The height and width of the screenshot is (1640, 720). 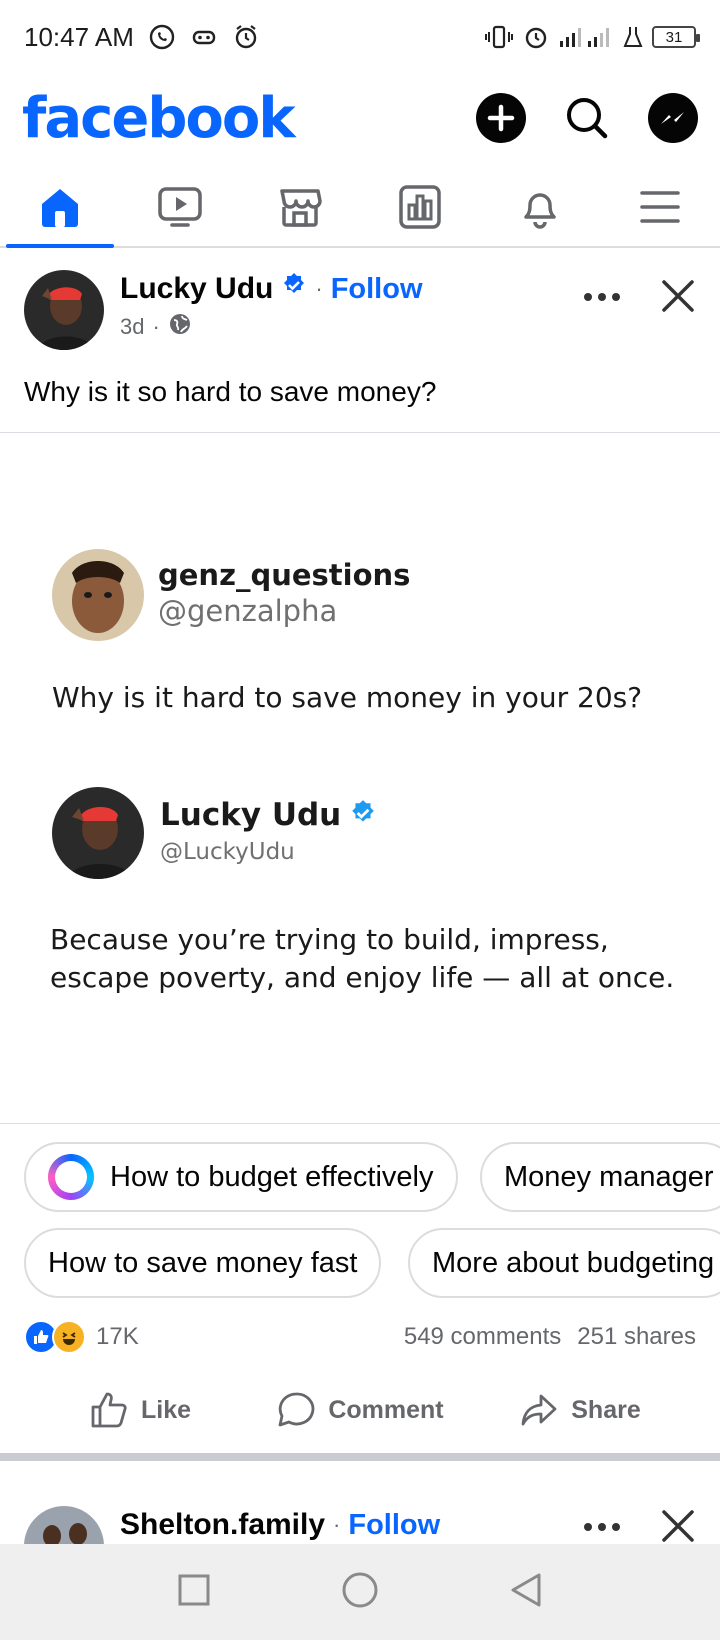 I want to click on answer-verified-icon, so click(x=363, y=815).